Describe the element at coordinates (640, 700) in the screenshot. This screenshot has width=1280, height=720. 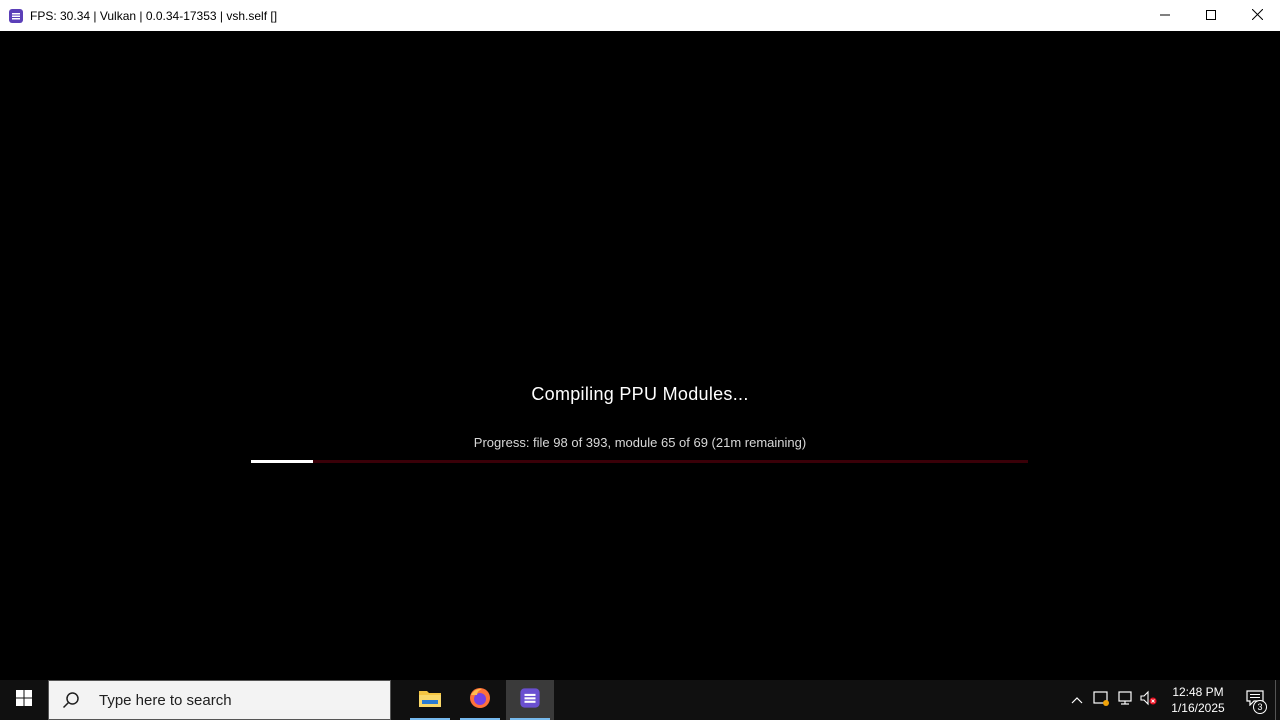
I see `taskbar: Type here to search 12:48 PM 1/16/2025 3` at that location.